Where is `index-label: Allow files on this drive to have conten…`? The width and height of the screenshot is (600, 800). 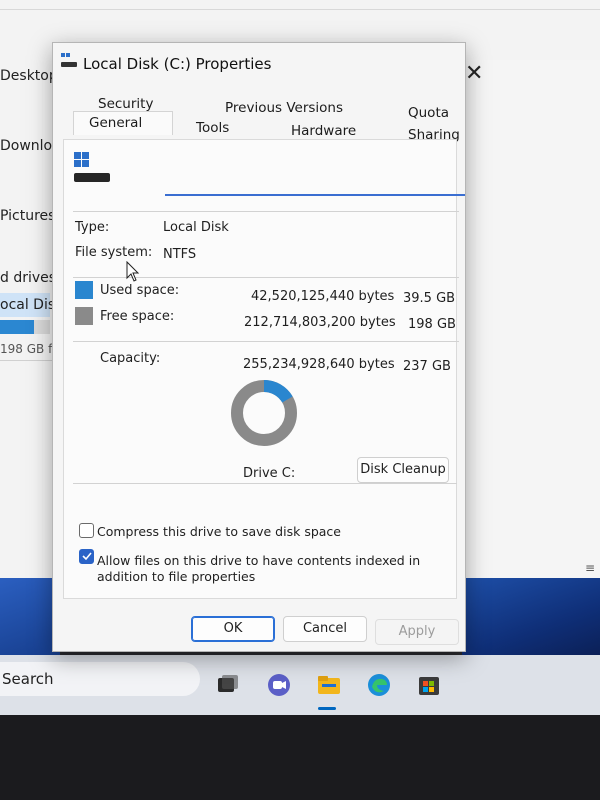
index-label: Allow files on this drive to have conten… is located at coordinates (259, 568).